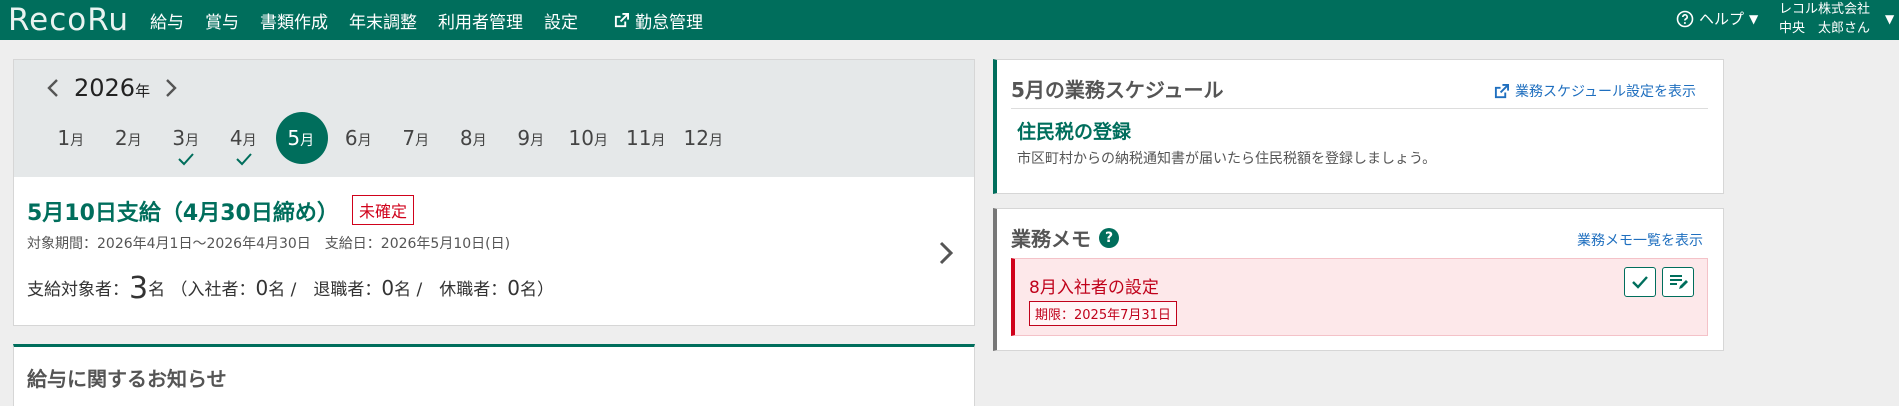  Describe the element at coordinates (167, 20) in the screenshot. I see `nav-salary: 給与` at that location.